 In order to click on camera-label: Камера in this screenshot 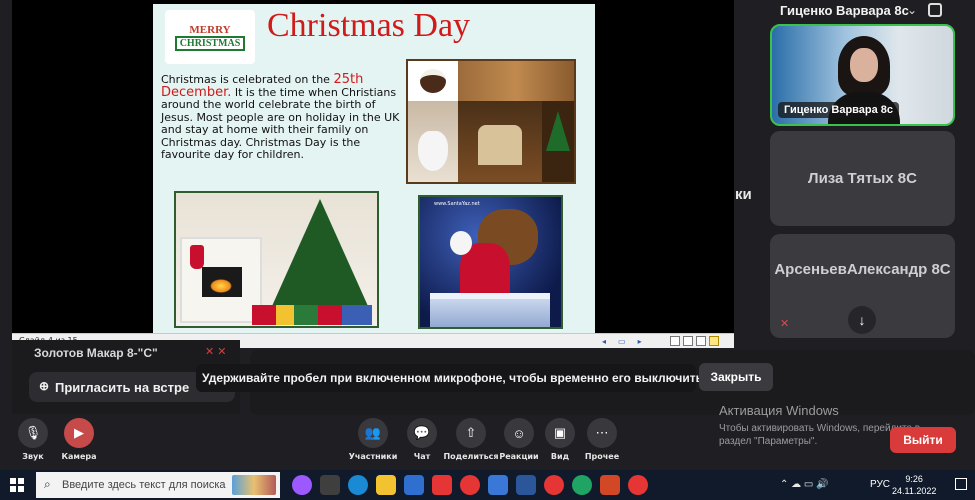, I will do `click(79, 456)`.